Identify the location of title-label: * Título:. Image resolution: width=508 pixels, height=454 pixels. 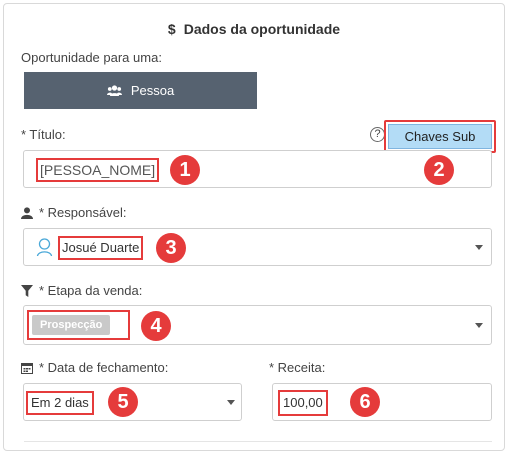
(43, 134).